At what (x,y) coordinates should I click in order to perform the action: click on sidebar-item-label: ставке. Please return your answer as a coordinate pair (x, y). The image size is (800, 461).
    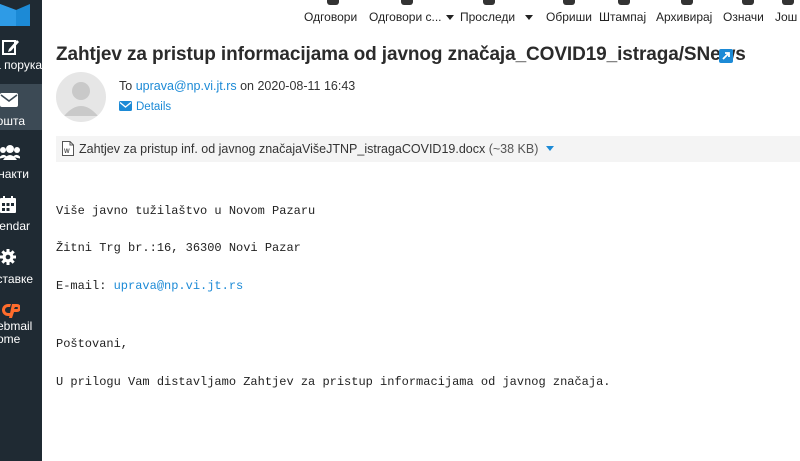
    Looking at the image, I should click on (16, 279).